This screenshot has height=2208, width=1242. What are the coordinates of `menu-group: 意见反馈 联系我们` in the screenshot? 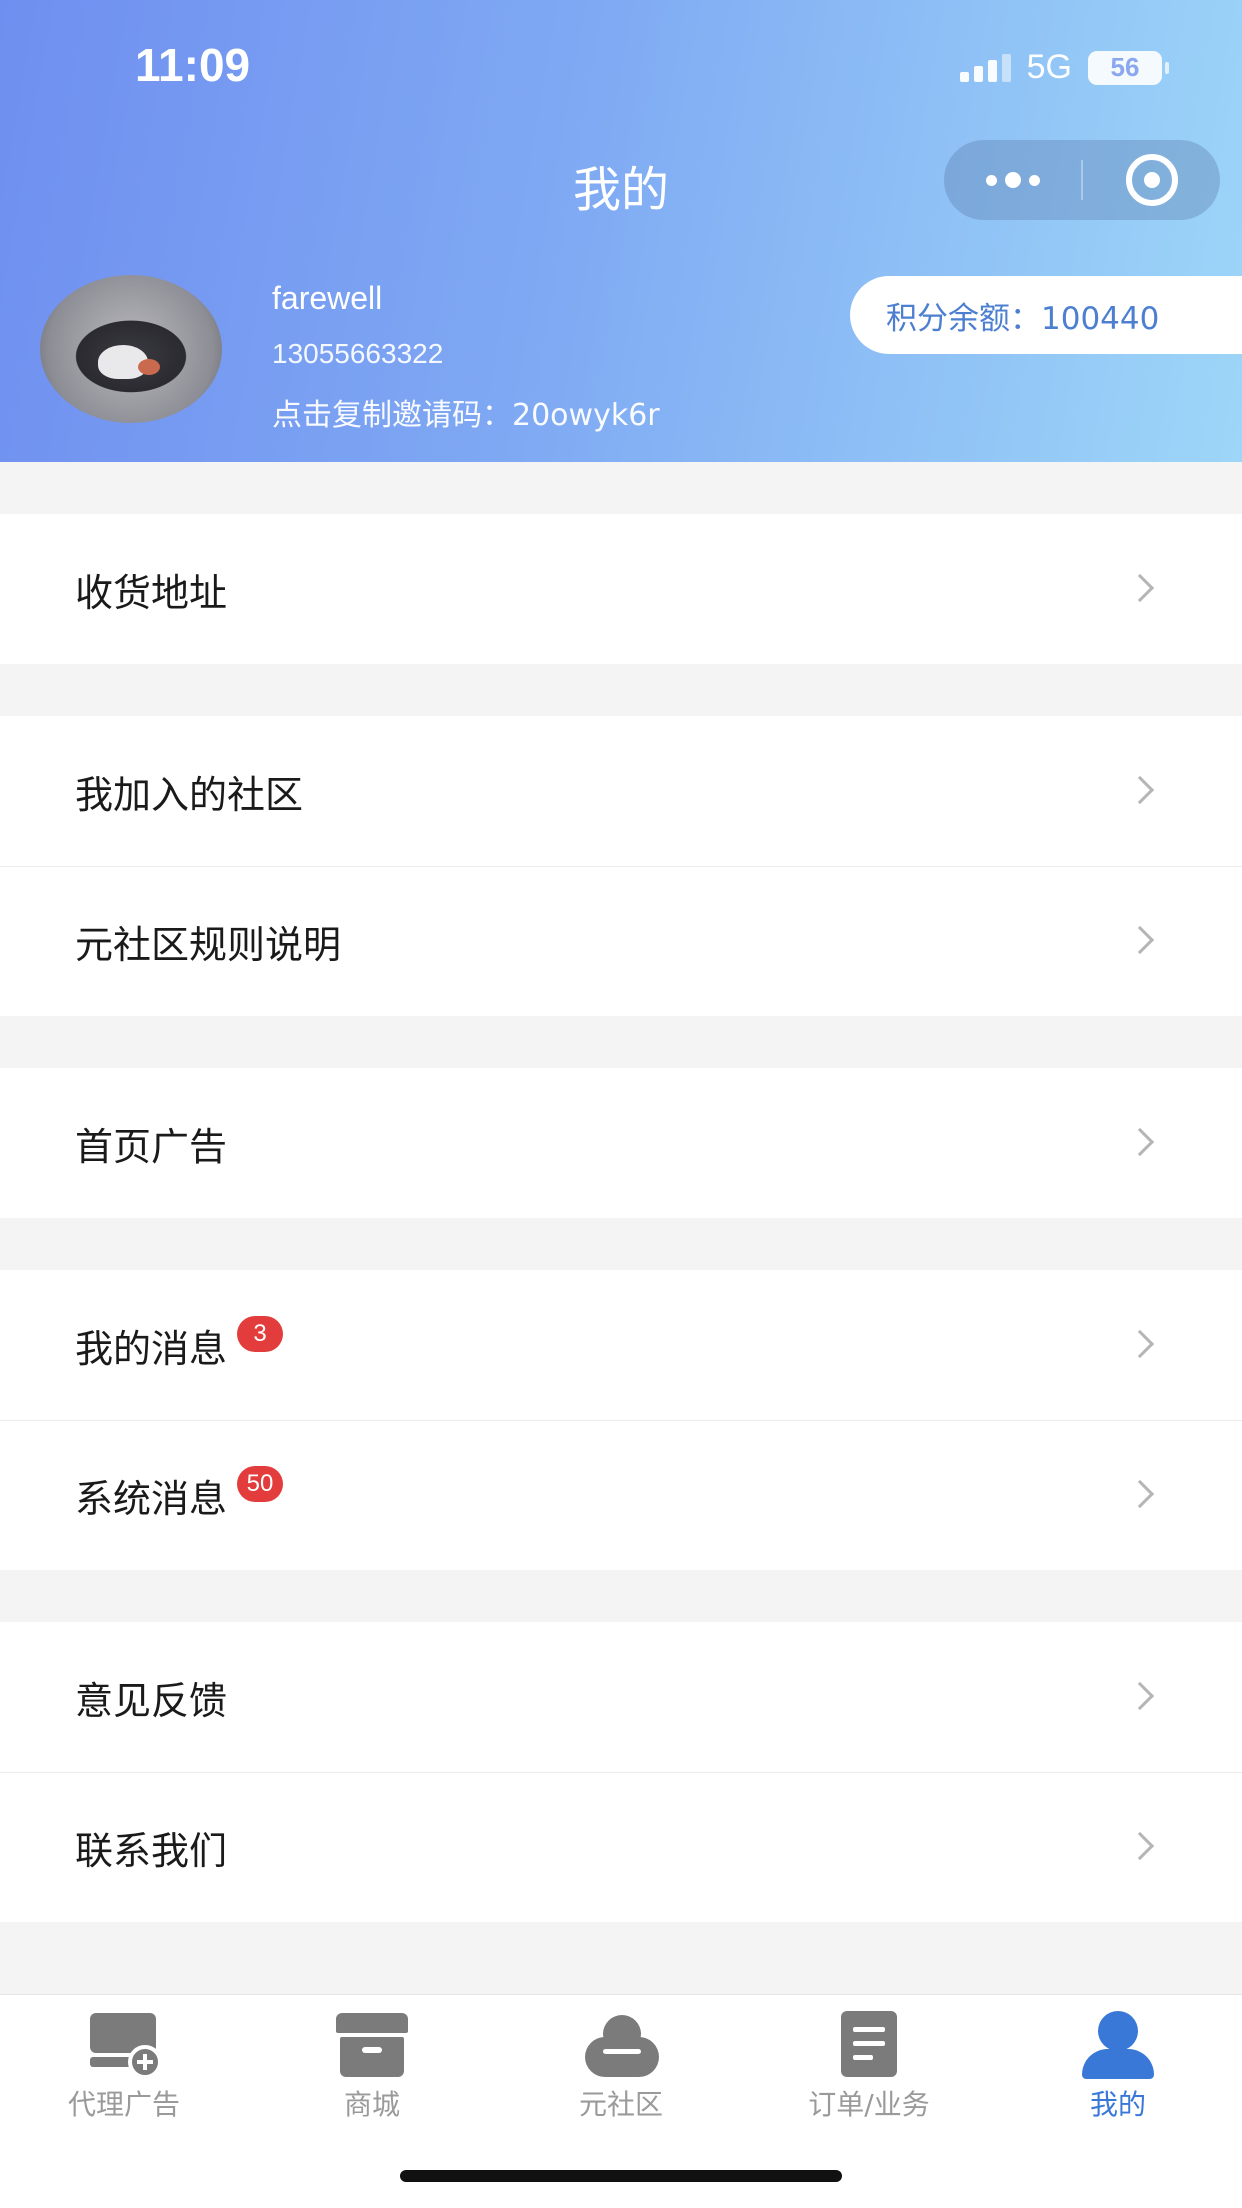 It's located at (621, 1772).